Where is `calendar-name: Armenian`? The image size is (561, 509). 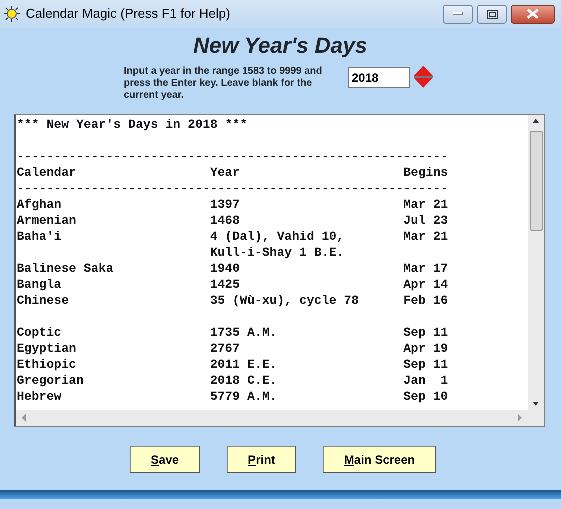 calendar-name: Armenian is located at coordinates (47, 221).